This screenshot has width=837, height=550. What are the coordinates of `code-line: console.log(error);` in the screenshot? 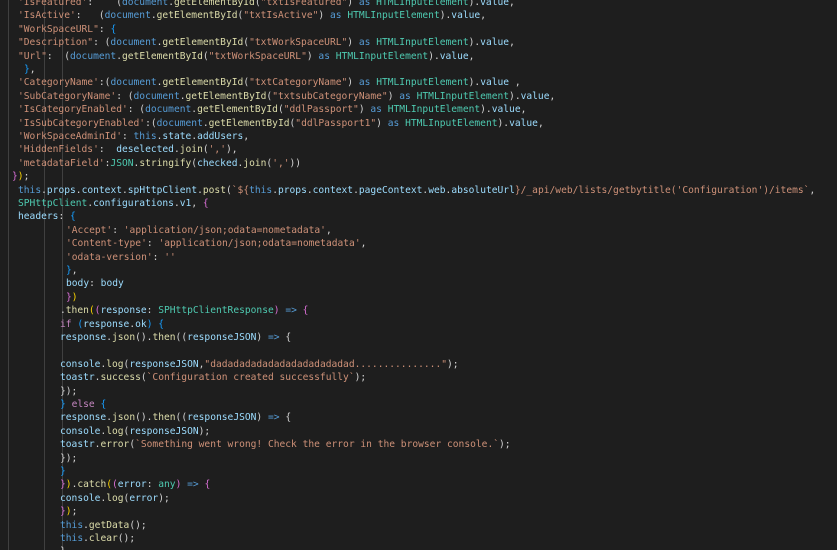 It's located at (115, 498).